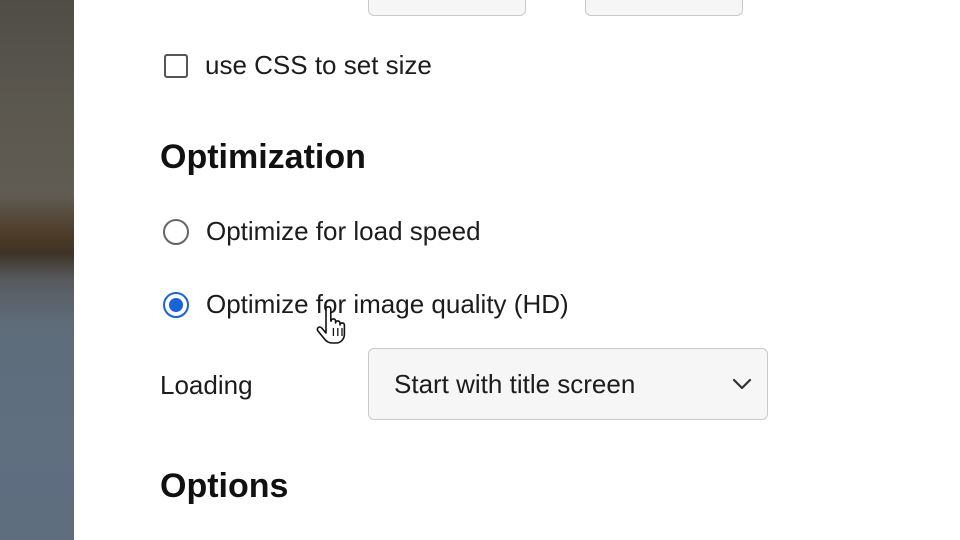 Image resolution: width=960 pixels, height=540 pixels. I want to click on width-input, so click(447, 8).